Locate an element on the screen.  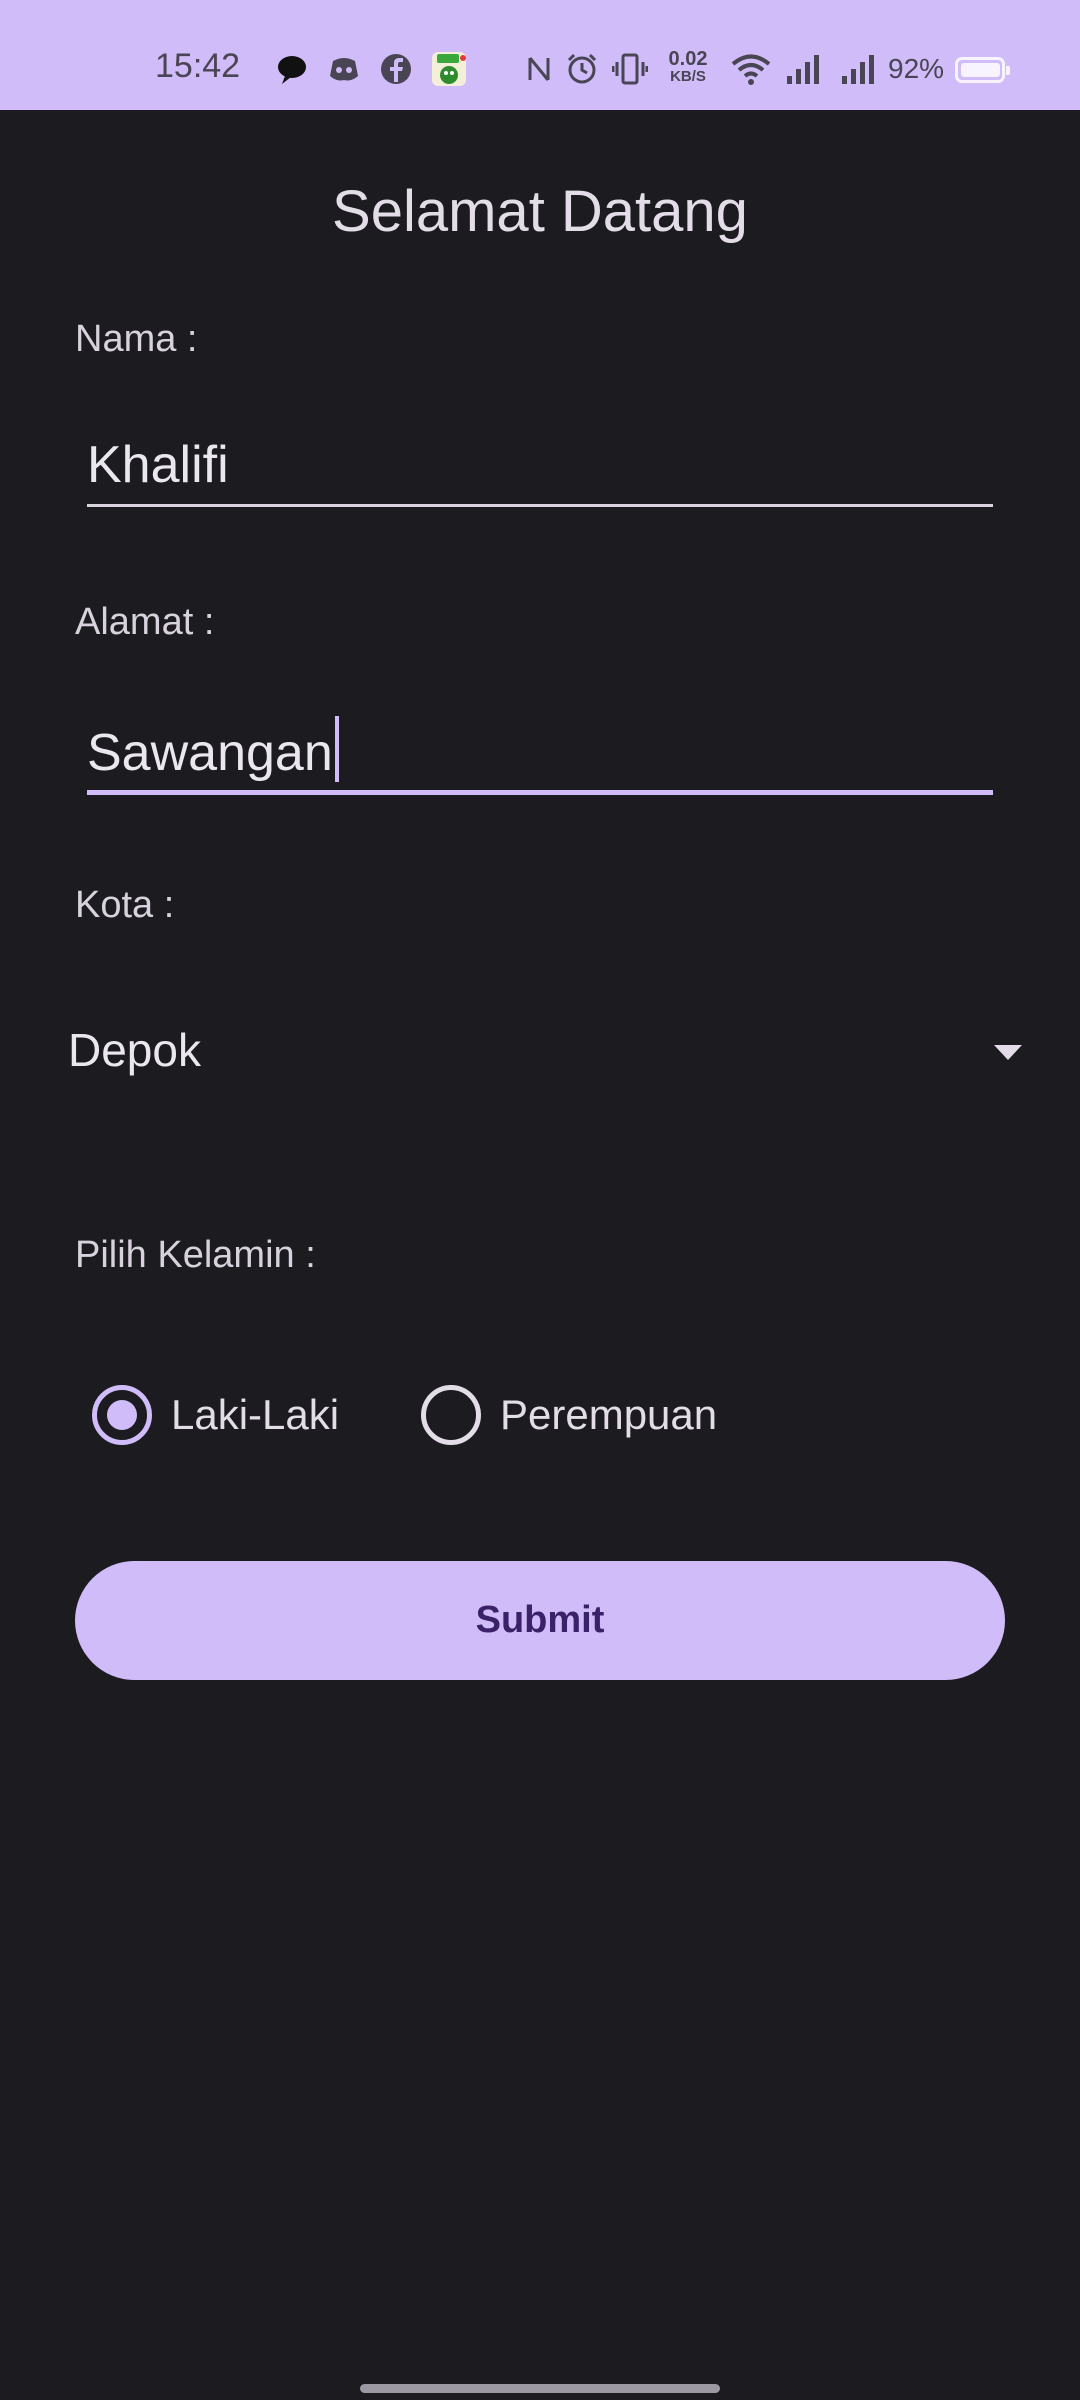
alamat-underline is located at coordinates (540, 792).